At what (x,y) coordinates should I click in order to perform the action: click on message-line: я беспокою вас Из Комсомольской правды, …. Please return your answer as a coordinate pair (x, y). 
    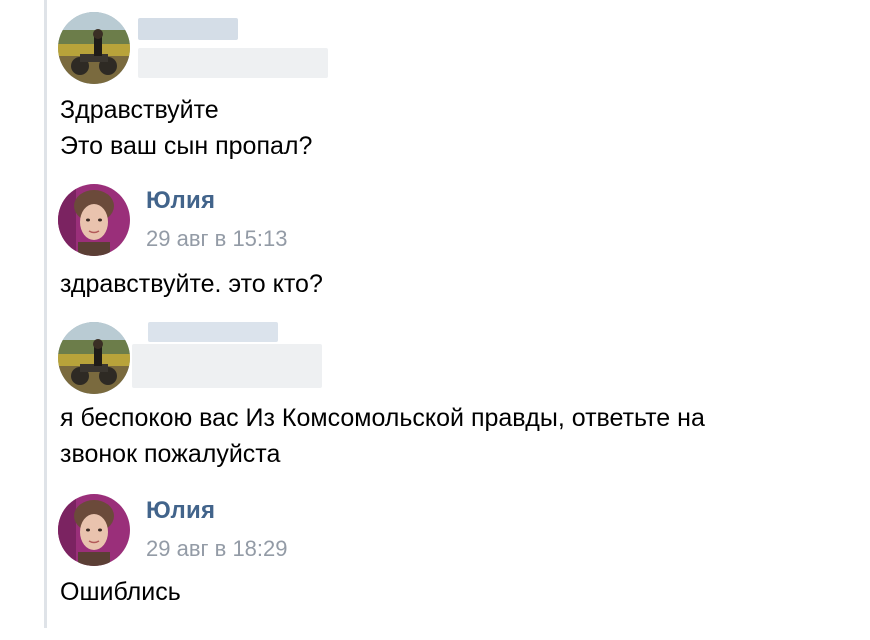
    Looking at the image, I should click on (382, 418).